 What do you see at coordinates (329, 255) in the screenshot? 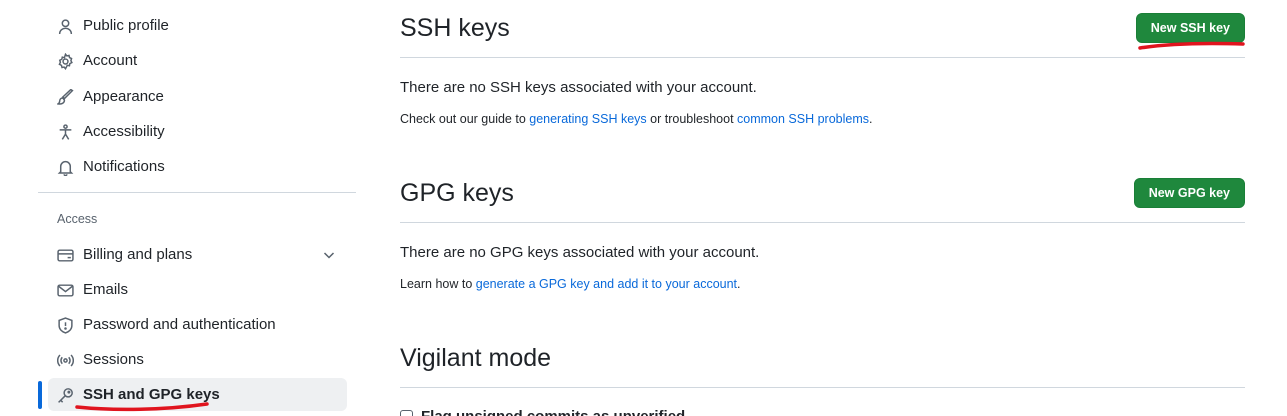
I see `chevron-down-icon` at bounding box center [329, 255].